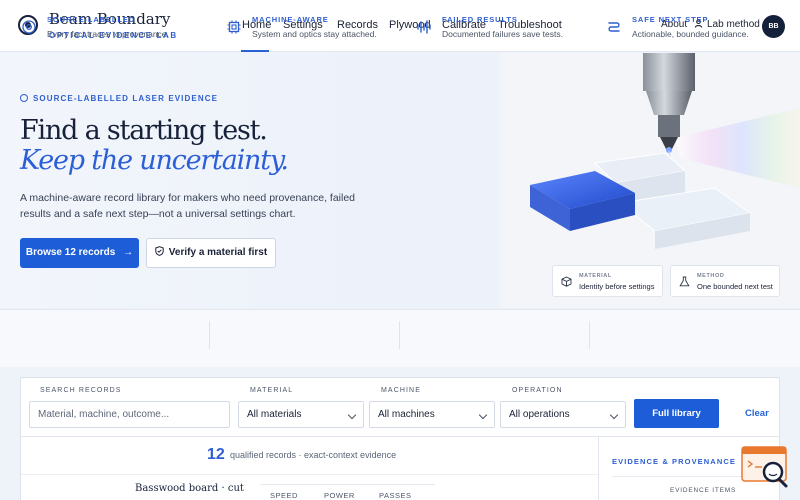 The width and height of the screenshot is (800, 500). What do you see at coordinates (617, 286) in the screenshot?
I see `material-card-text: Identity before settings` at bounding box center [617, 286].